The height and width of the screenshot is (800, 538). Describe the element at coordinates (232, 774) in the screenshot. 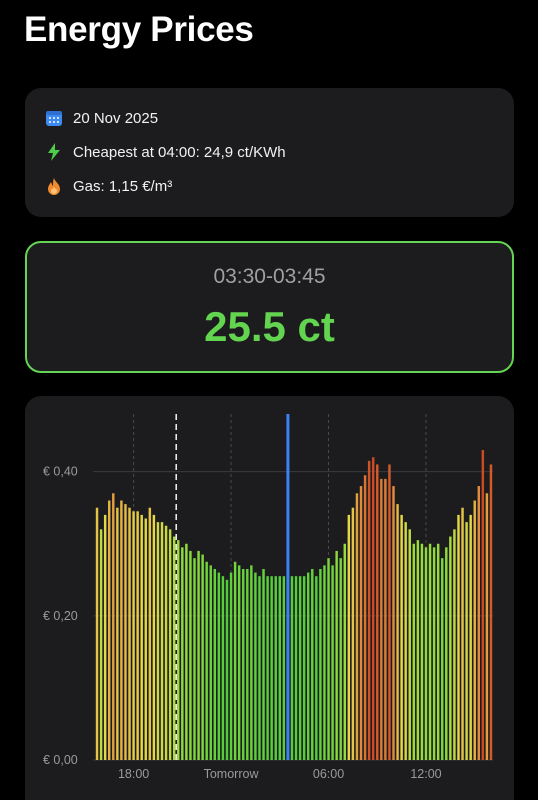

I see `x-tick-label: Tomorrow` at that location.